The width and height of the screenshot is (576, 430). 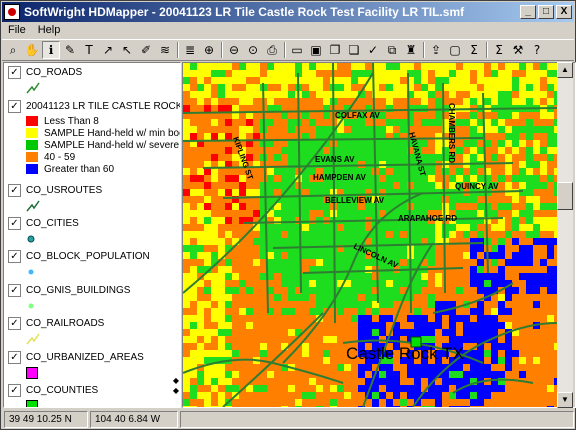 I want to click on minimize-button: _, so click(x=528, y=12).